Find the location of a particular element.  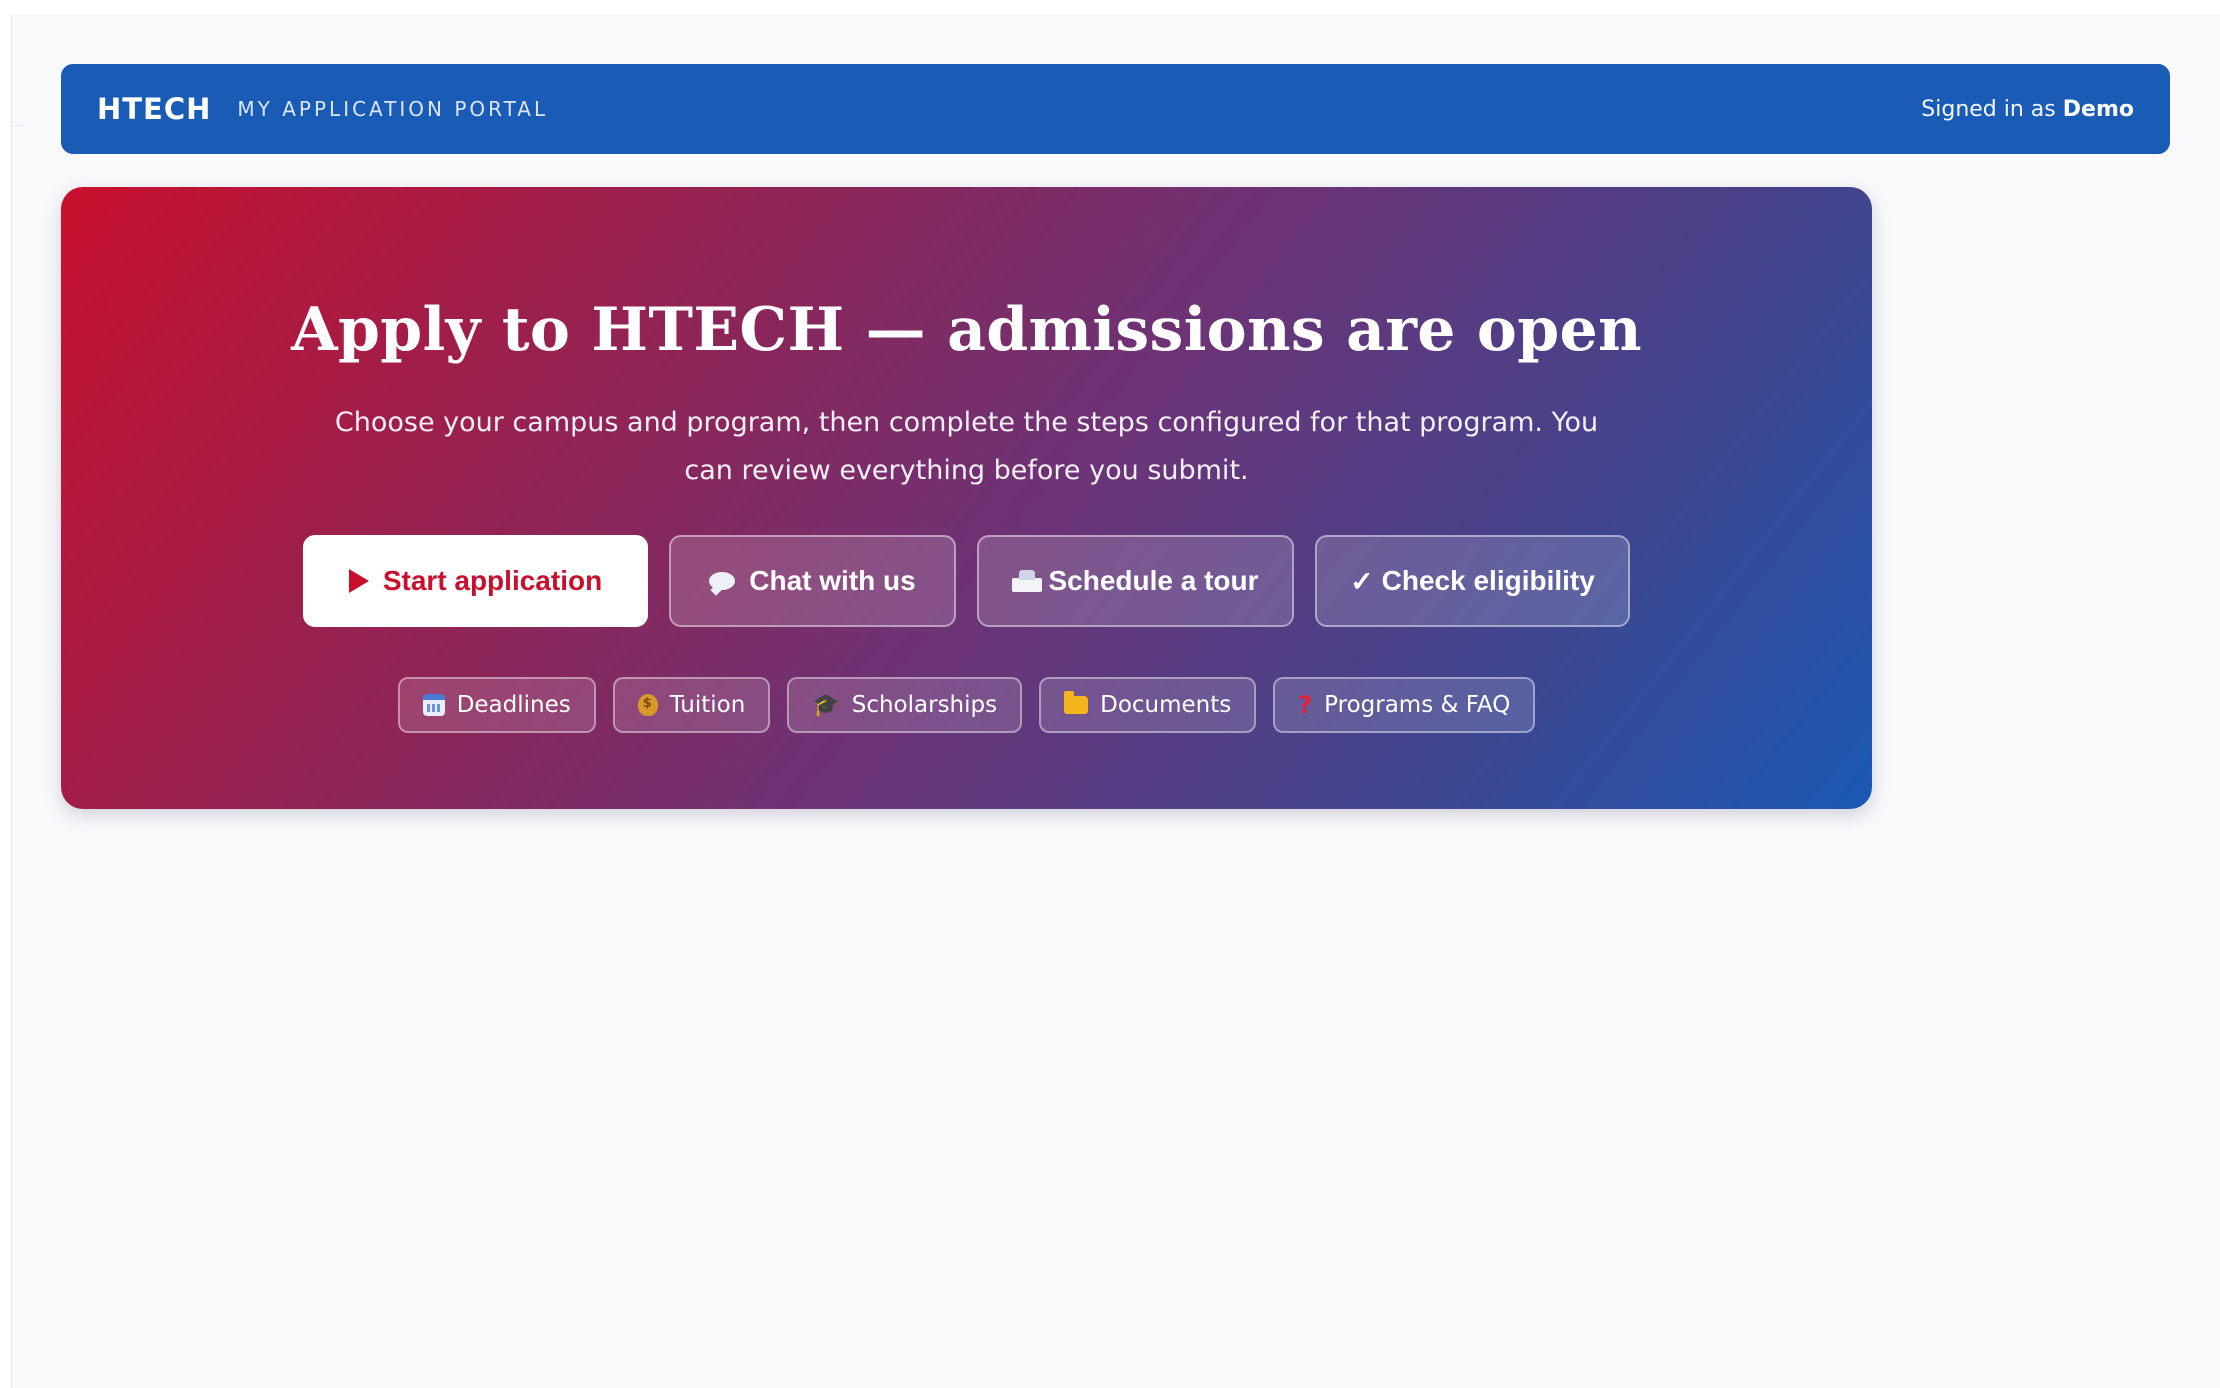

chip-tuition: Tuition is located at coordinates (691, 705).